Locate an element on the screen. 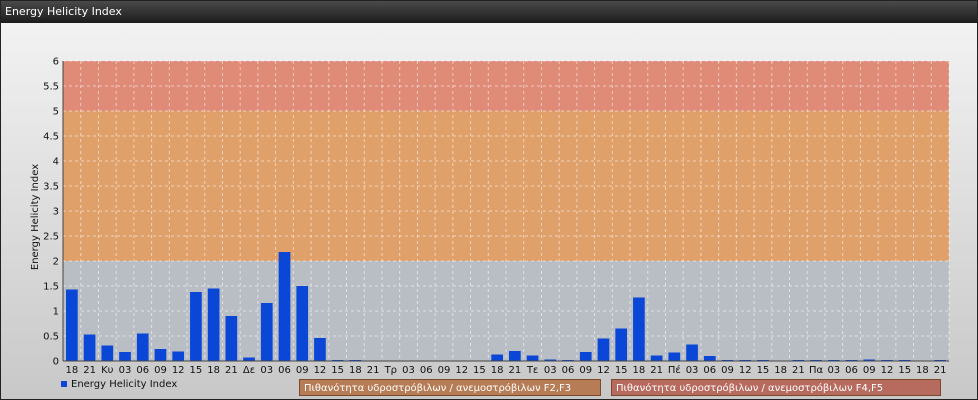 The image size is (978, 400). y-tick-label: 2.5 is located at coordinates (51, 237).